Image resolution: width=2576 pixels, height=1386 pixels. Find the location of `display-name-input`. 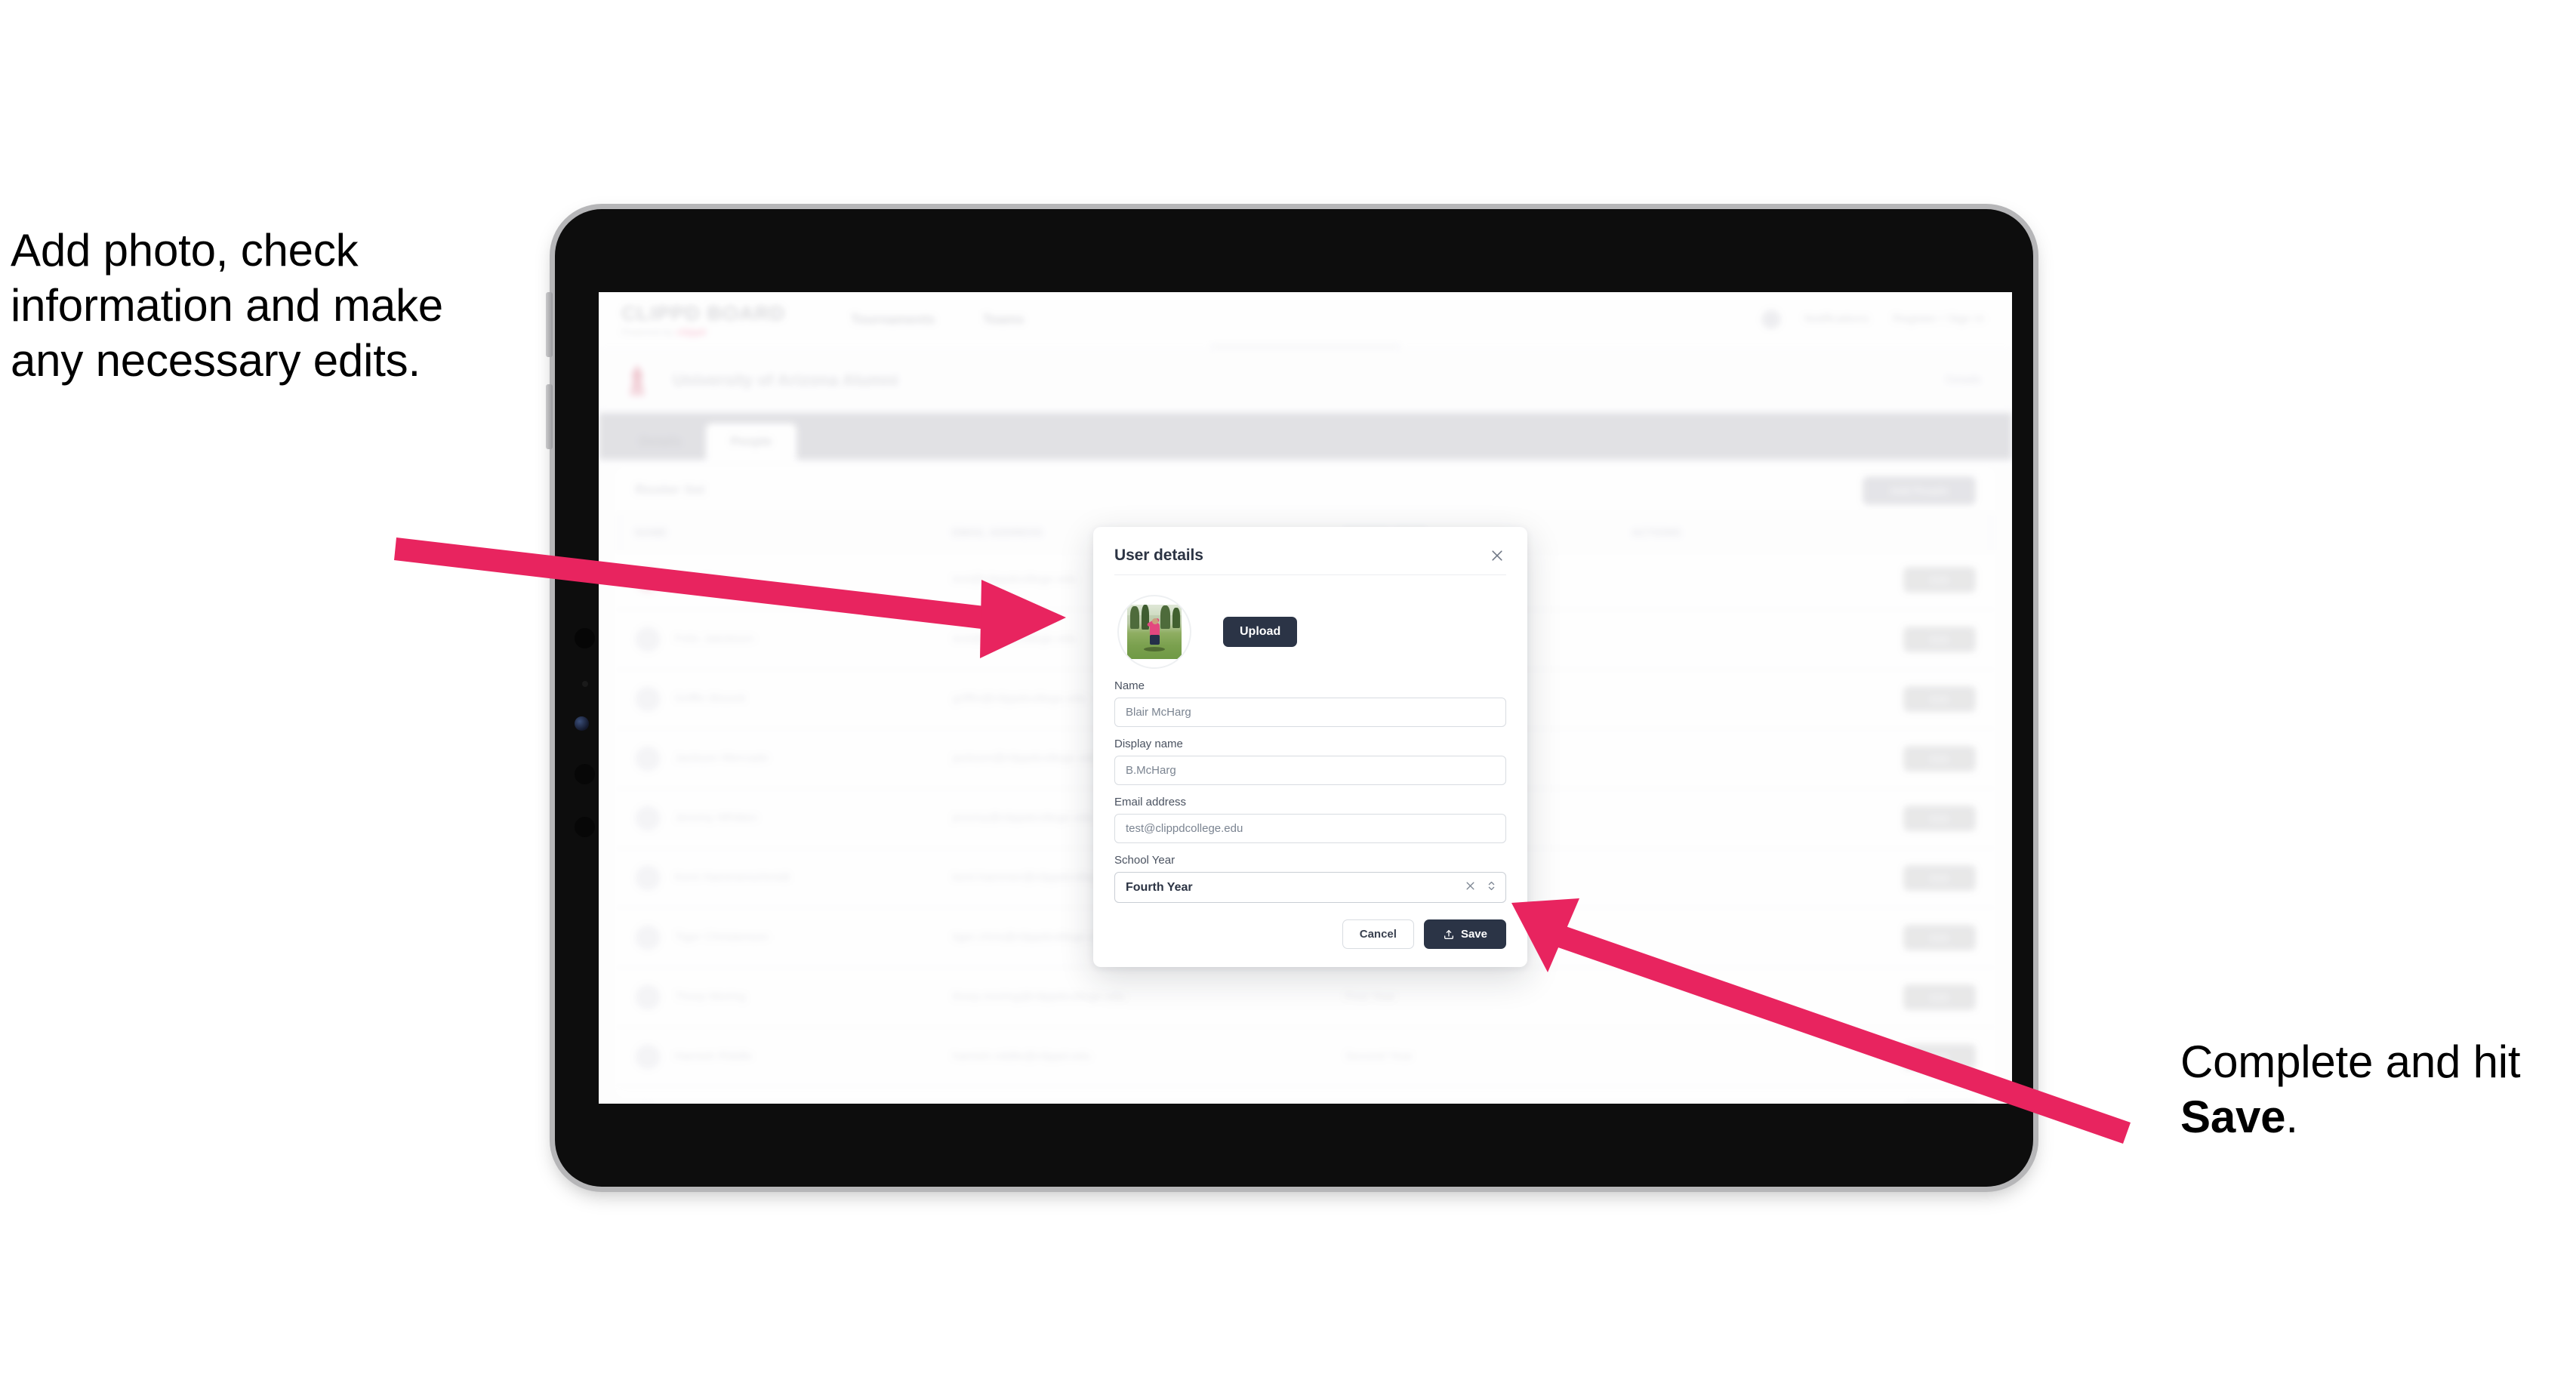

display-name-input is located at coordinates (1310, 770).